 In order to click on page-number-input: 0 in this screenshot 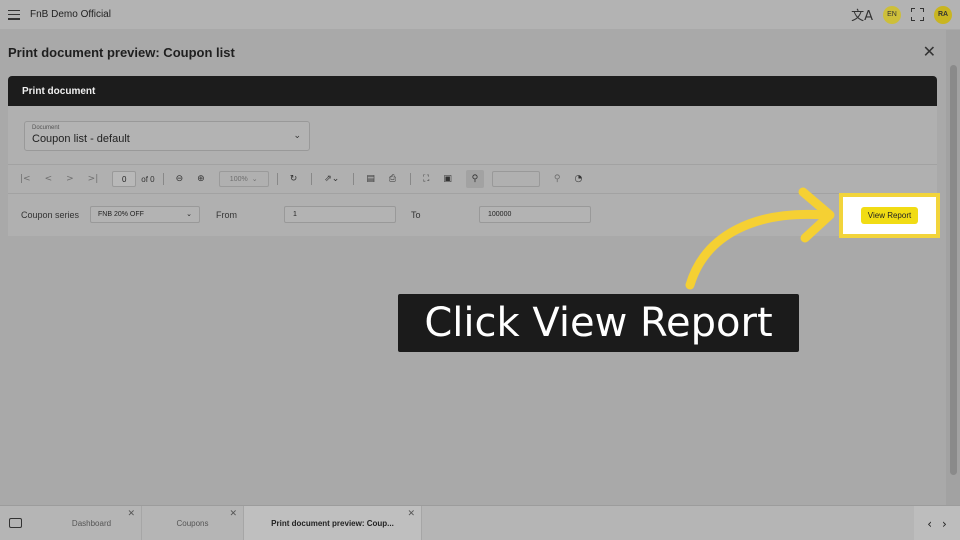, I will do `click(124, 179)`.